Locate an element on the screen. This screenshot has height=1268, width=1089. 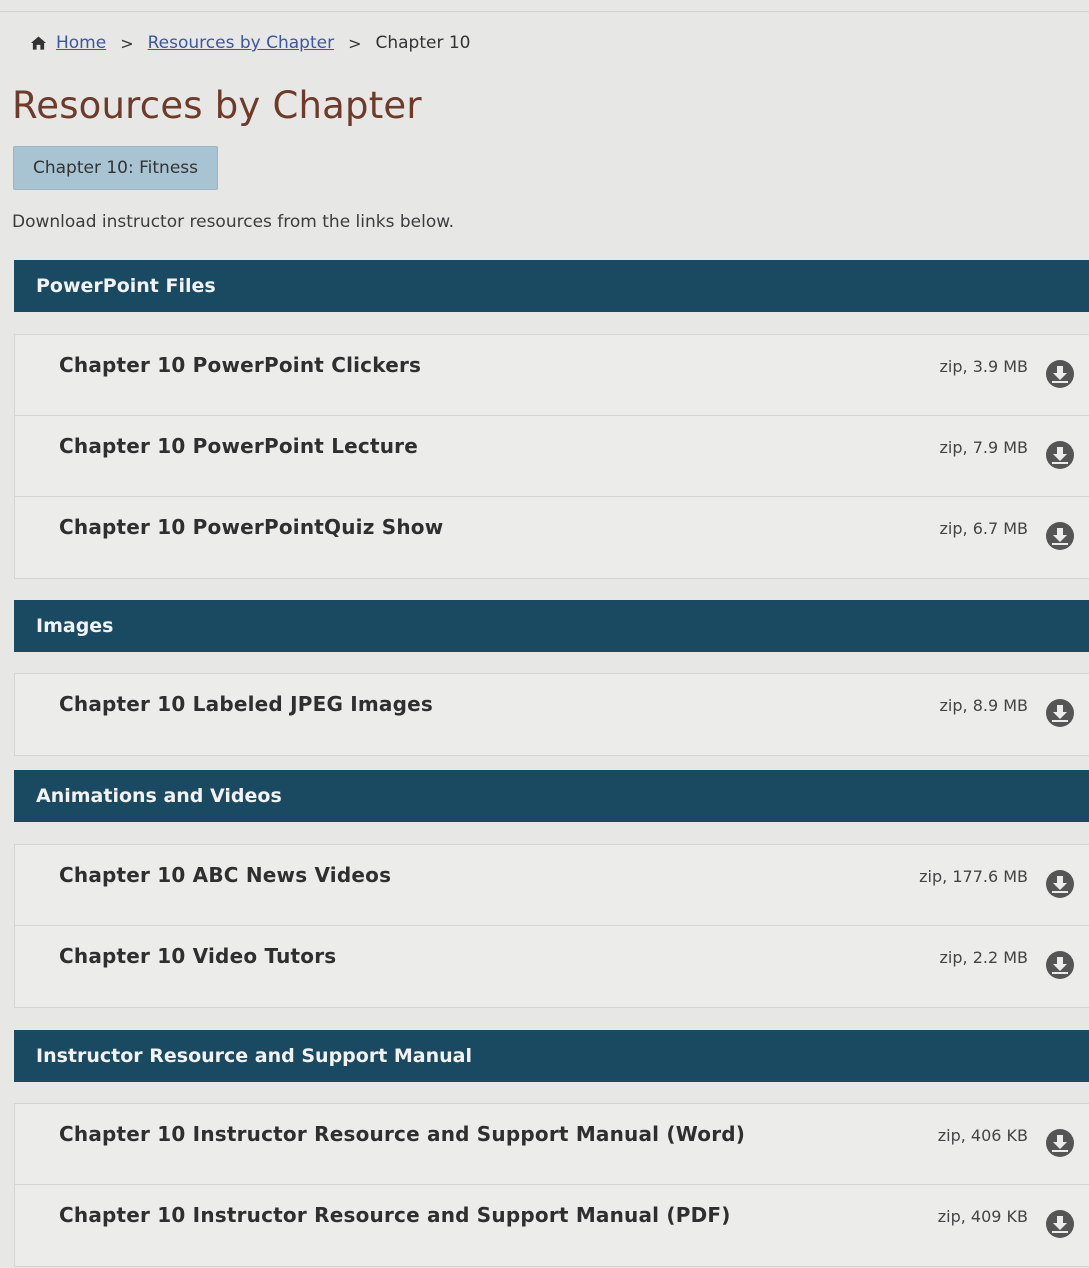
breadcrumb-current: Chapter 10 is located at coordinates (423, 43).